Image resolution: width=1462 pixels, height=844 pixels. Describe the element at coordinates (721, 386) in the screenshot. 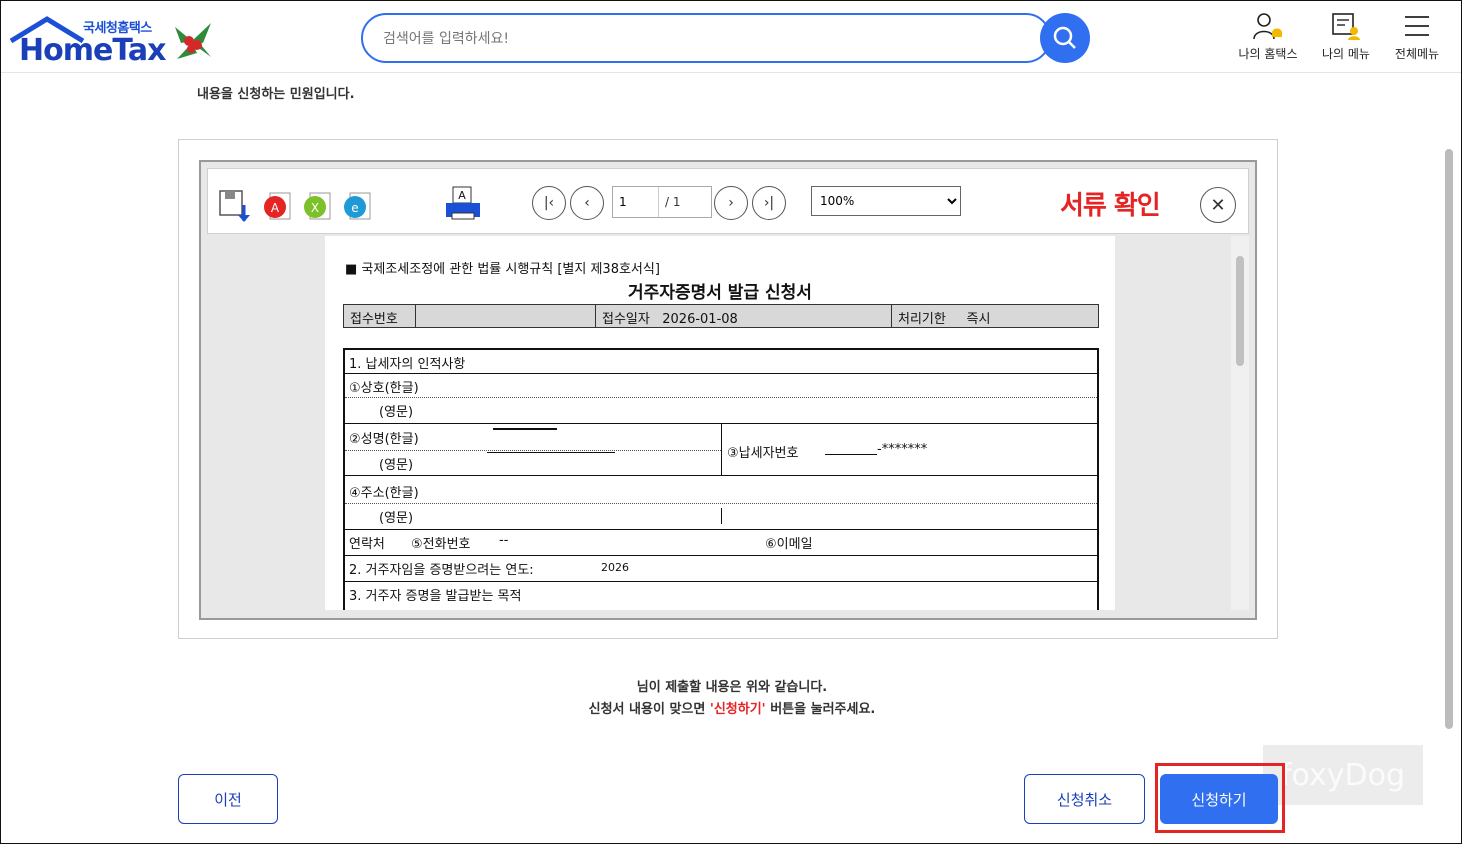

I see `company-kr-row: ①상호(한글)` at that location.